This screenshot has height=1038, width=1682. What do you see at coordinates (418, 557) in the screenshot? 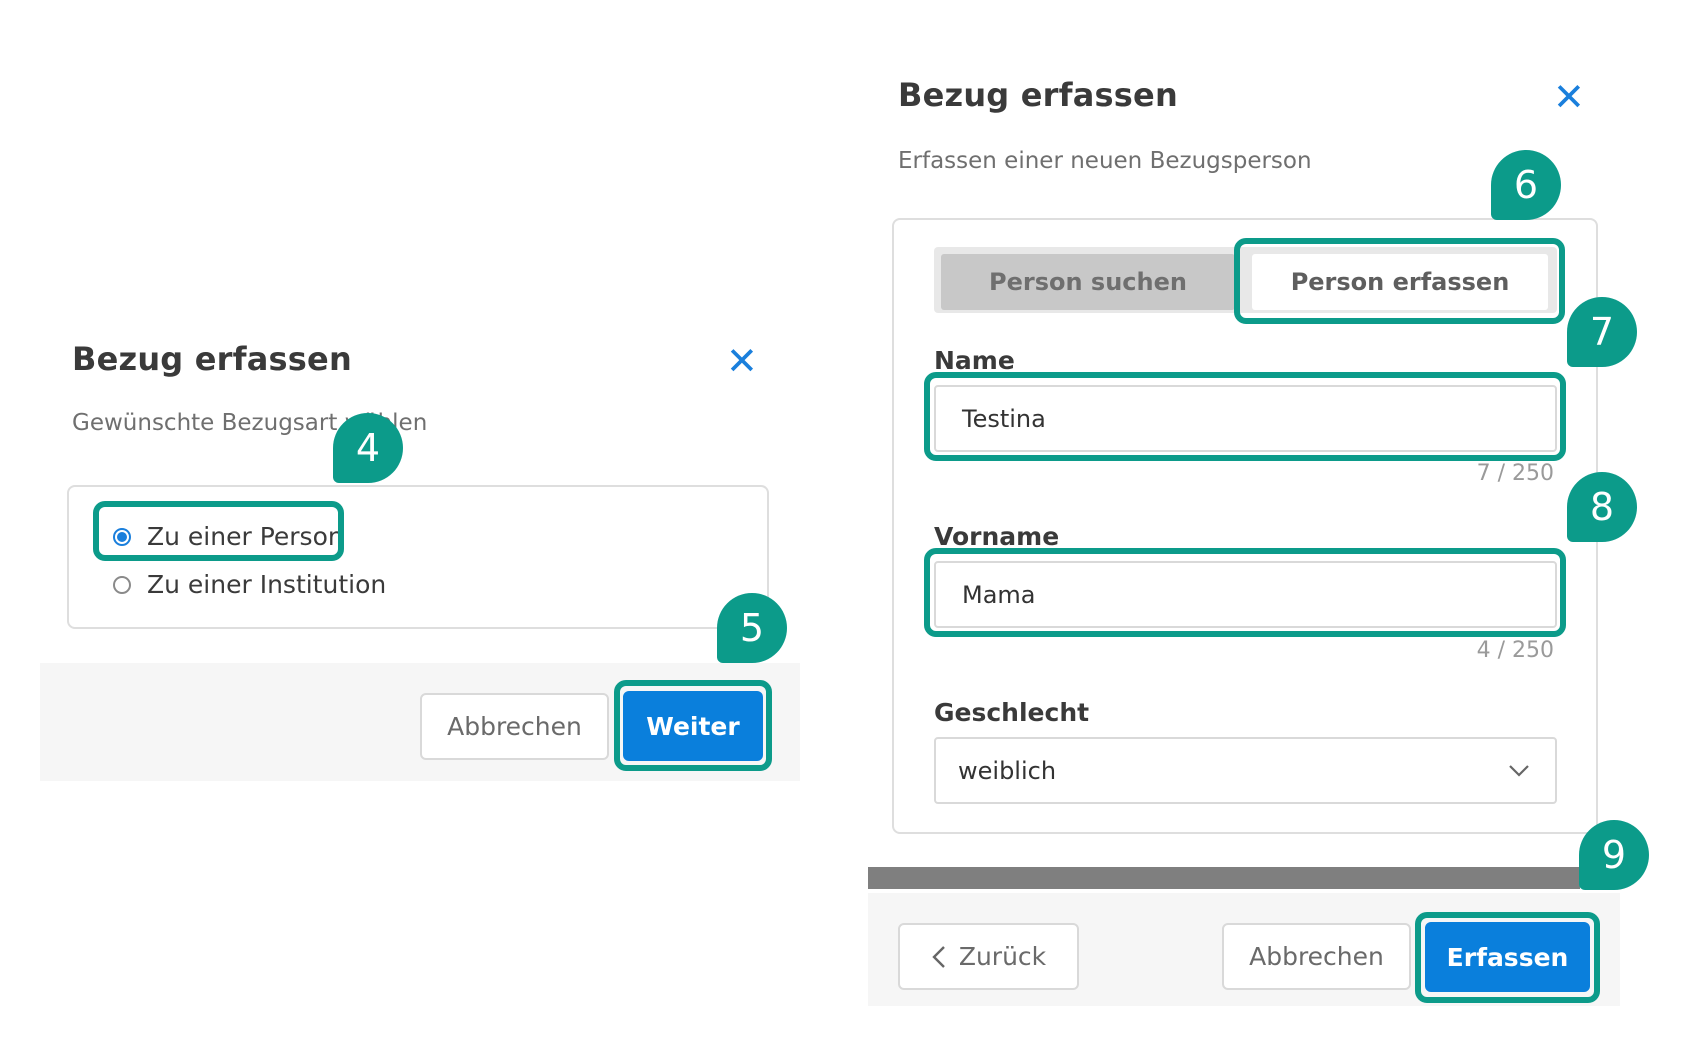
I see `option-card` at bounding box center [418, 557].